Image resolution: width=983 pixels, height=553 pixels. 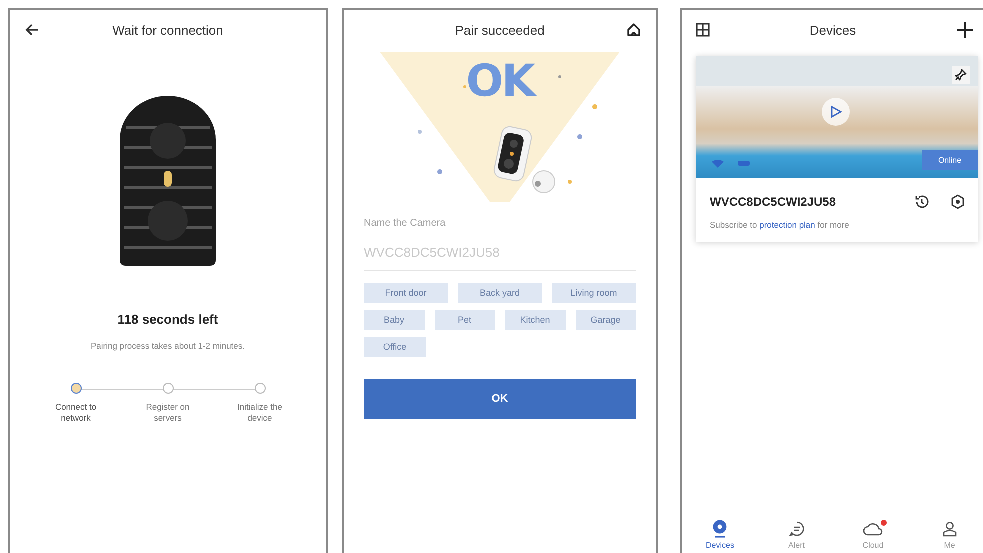 I want to click on tab-bar-item: Me, so click(x=949, y=535).